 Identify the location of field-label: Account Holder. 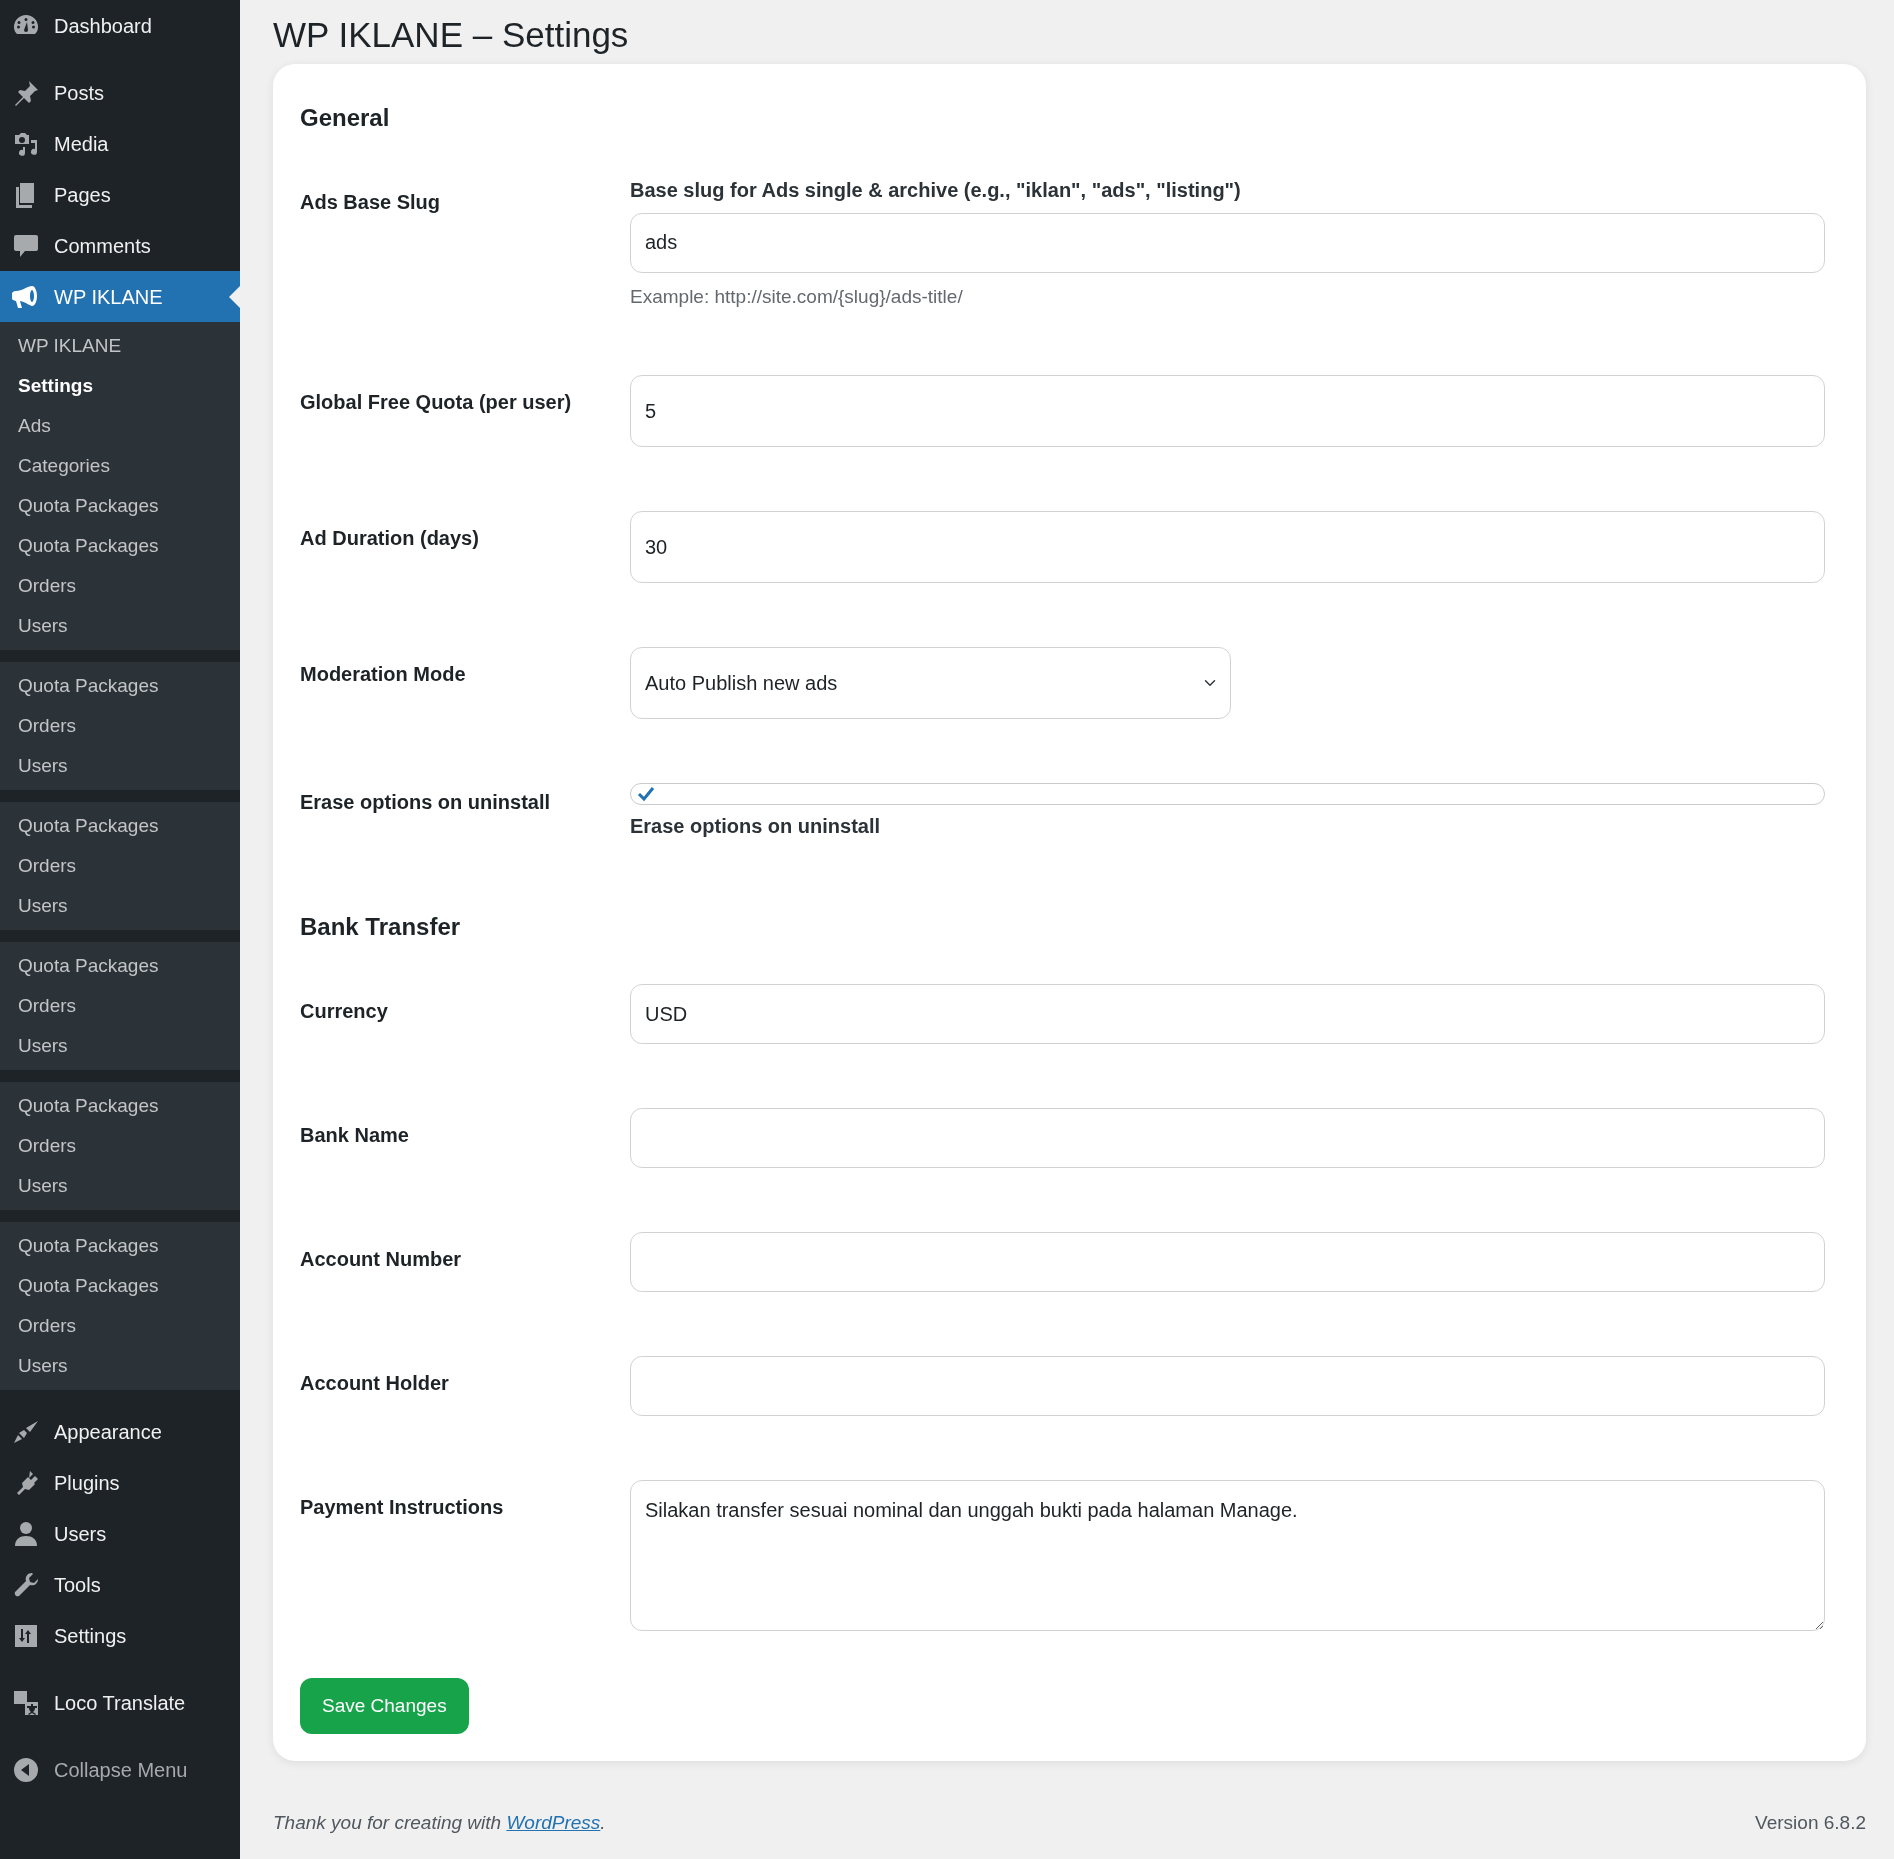
(374, 1384).